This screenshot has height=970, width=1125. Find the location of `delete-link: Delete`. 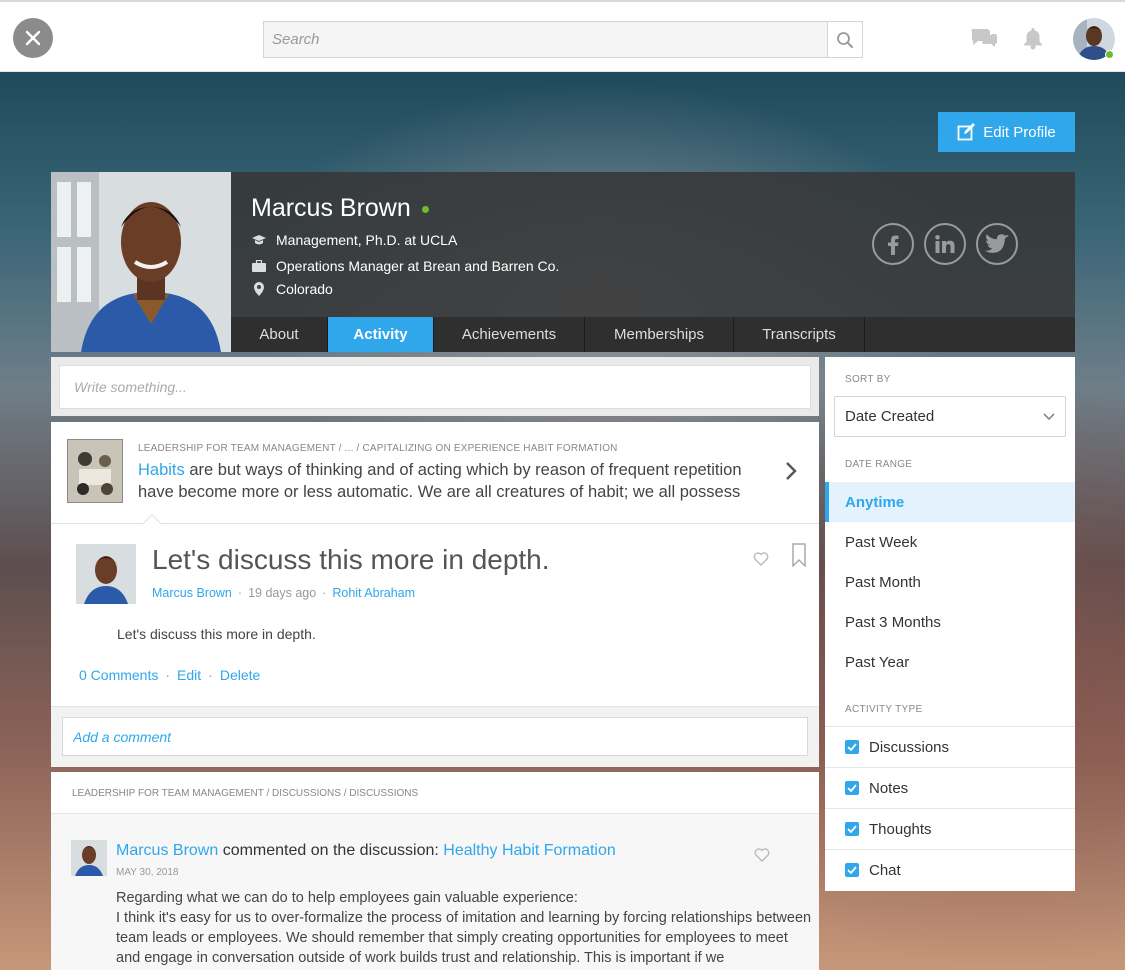

delete-link: Delete is located at coordinates (240, 675).